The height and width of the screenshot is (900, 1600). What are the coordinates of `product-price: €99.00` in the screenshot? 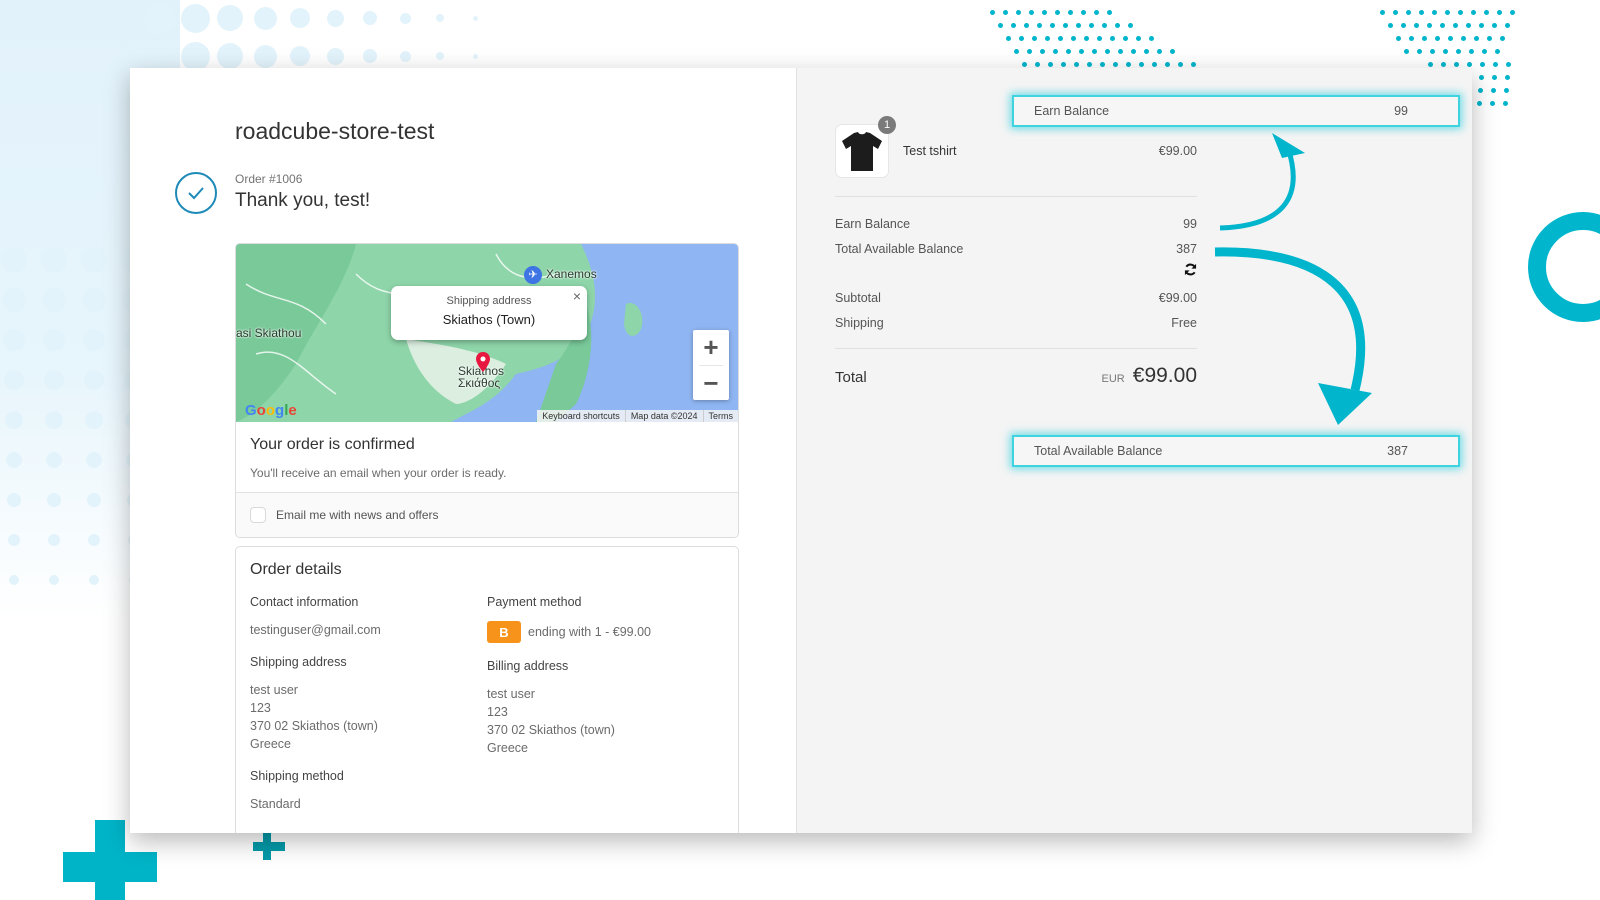 It's located at (1177, 151).